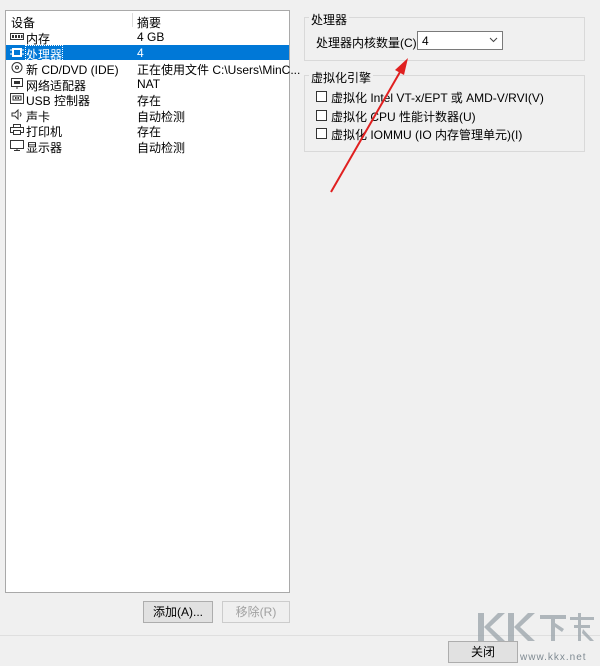 The width and height of the screenshot is (600, 666). What do you see at coordinates (161, 147) in the screenshot?
I see `device-summary: 自动检测` at bounding box center [161, 147].